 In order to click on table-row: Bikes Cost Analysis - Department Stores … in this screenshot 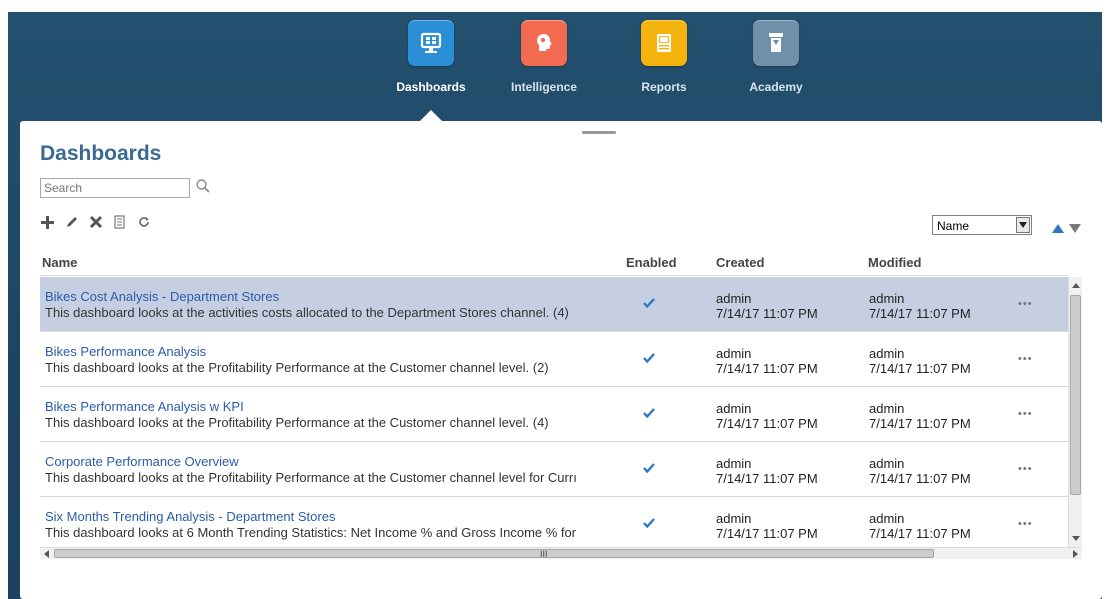, I will do `click(554, 304)`.